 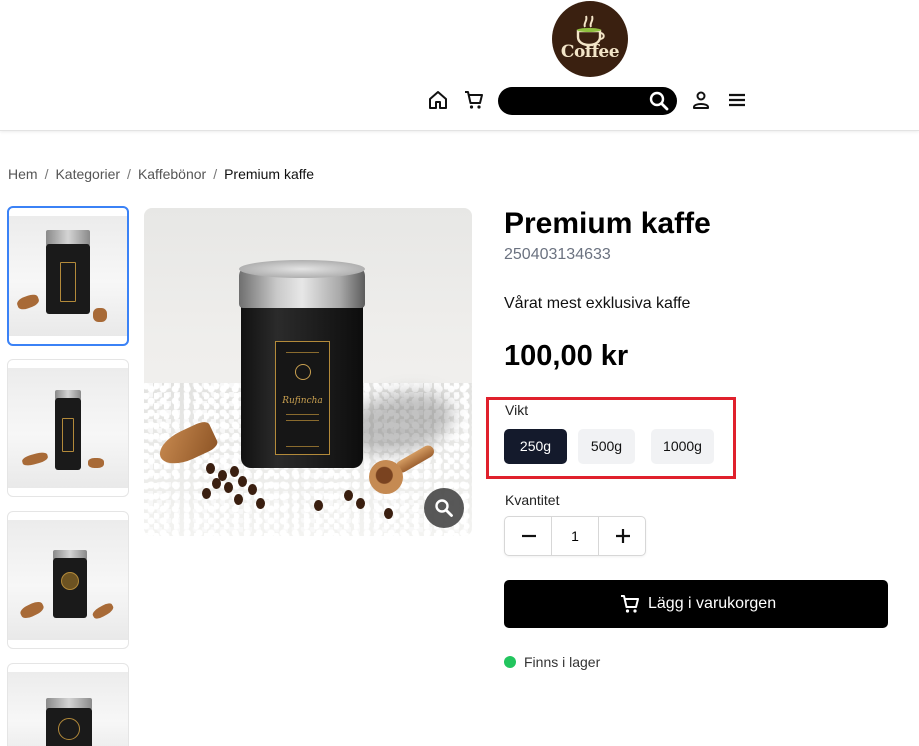 I want to click on quantity-decrease-button, so click(x=528, y=536).